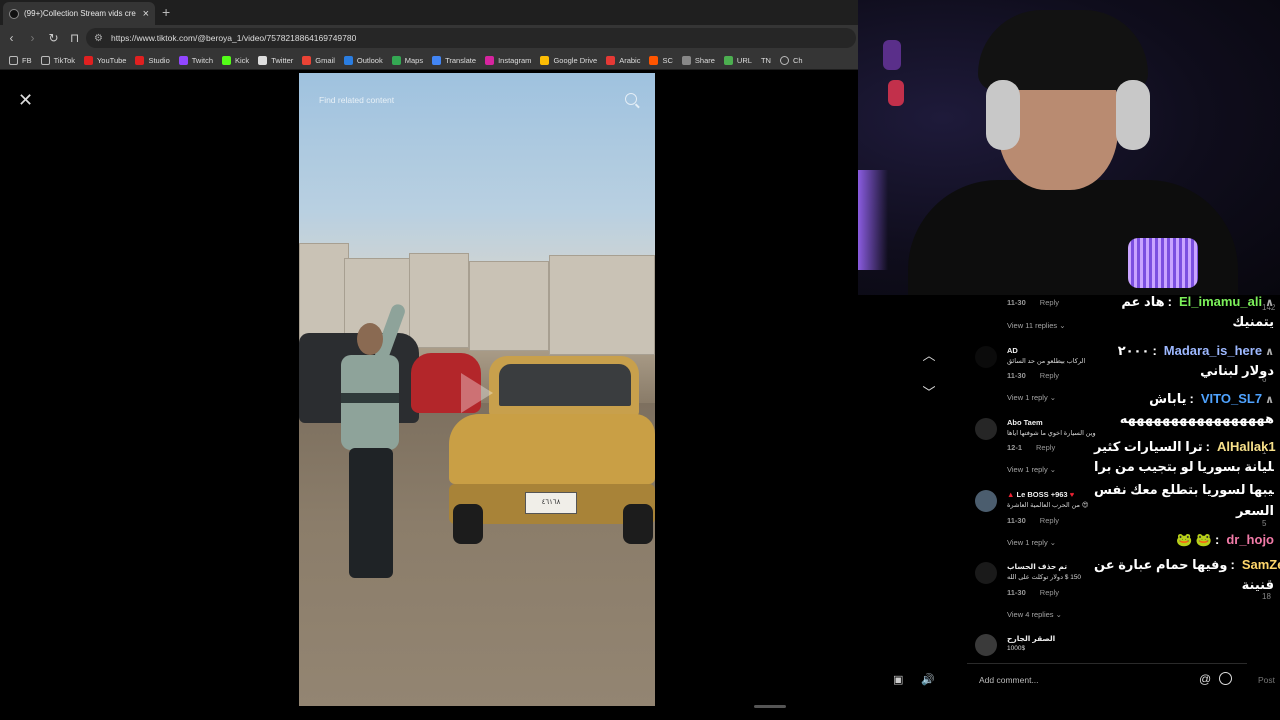 Image resolution: width=1280 pixels, height=720 pixels. I want to click on share-icon, so click(686, 60).